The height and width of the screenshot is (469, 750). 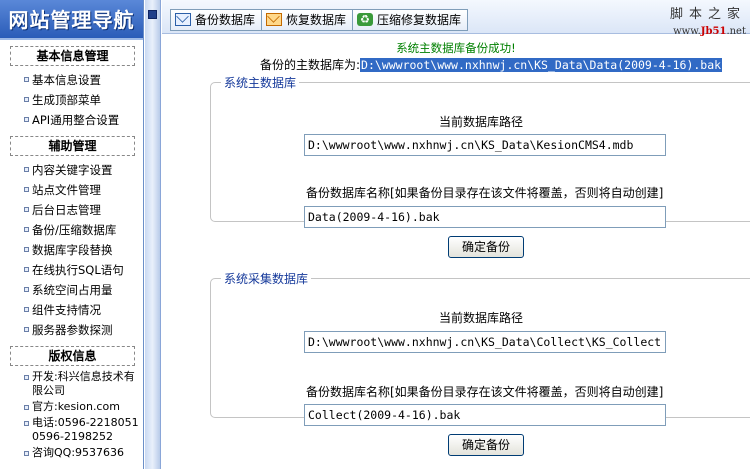 I want to click on sidebar-item-files: 站点文件管理, so click(x=71, y=190).